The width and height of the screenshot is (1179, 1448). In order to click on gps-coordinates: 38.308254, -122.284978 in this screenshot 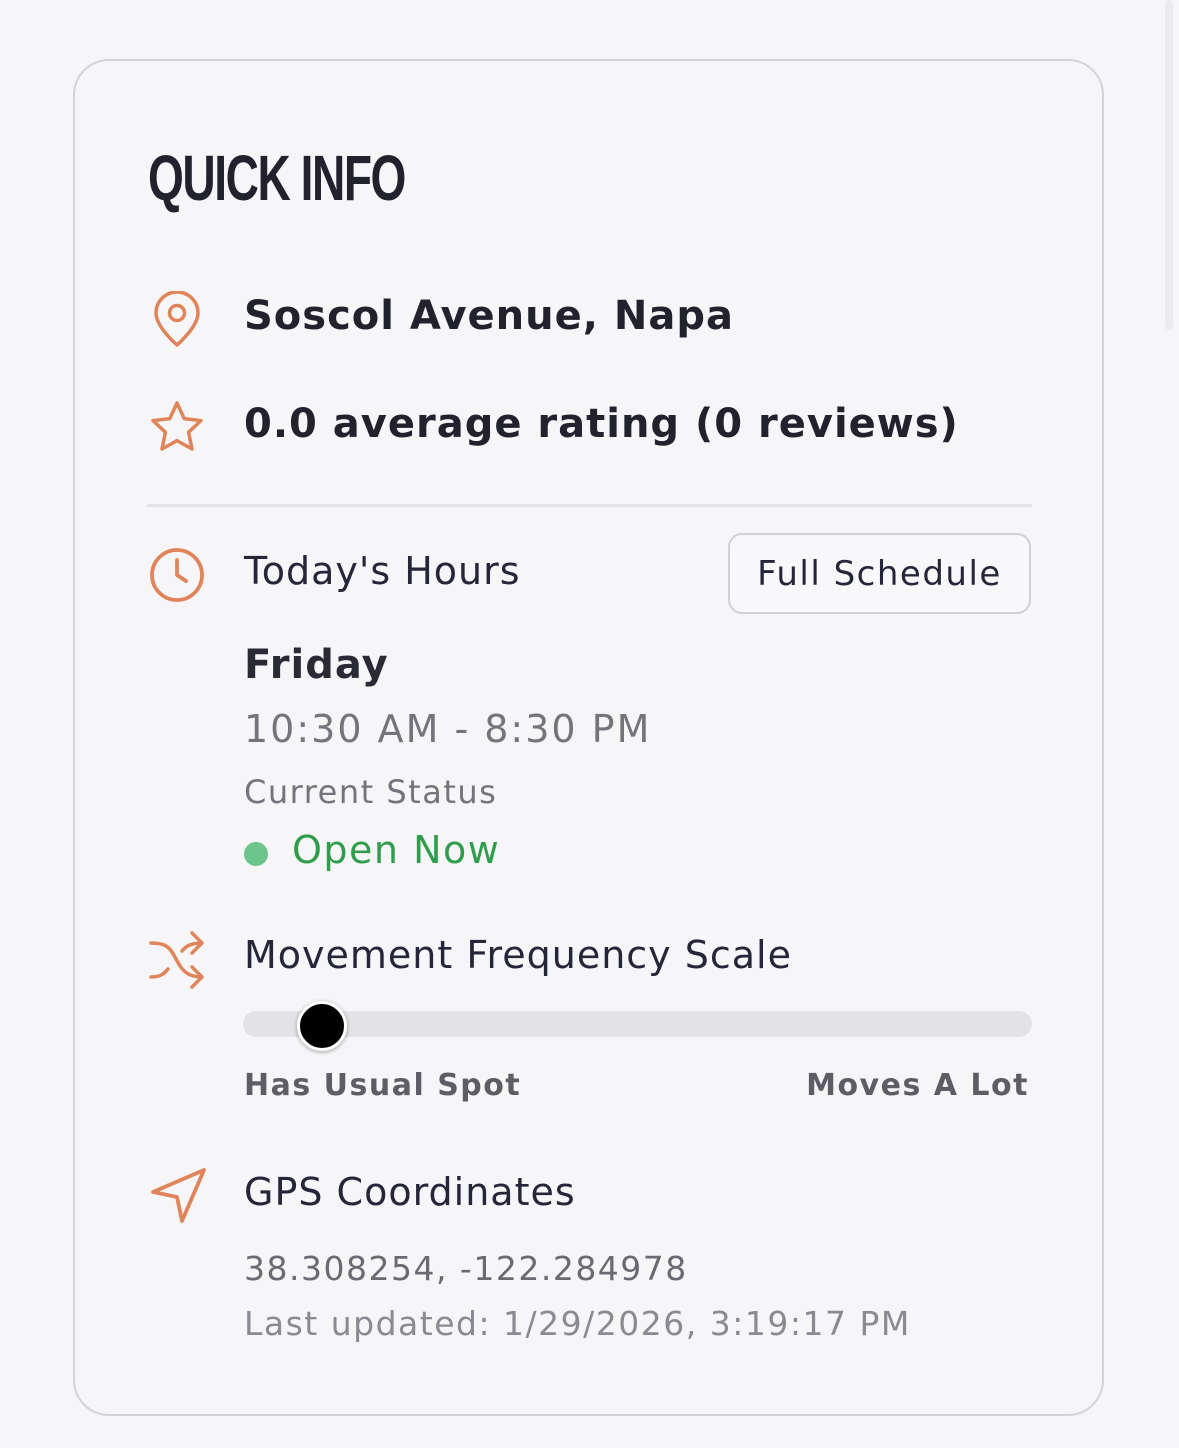, I will do `click(466, 1268)`.